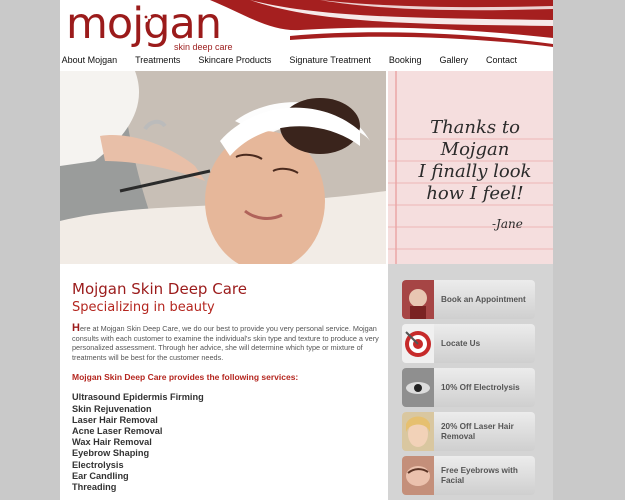 This screenshot has height=500, width=625. Describe the element at coordinates (418, 387) in the screenshot. I see `eye-closeup-icon` at that location.